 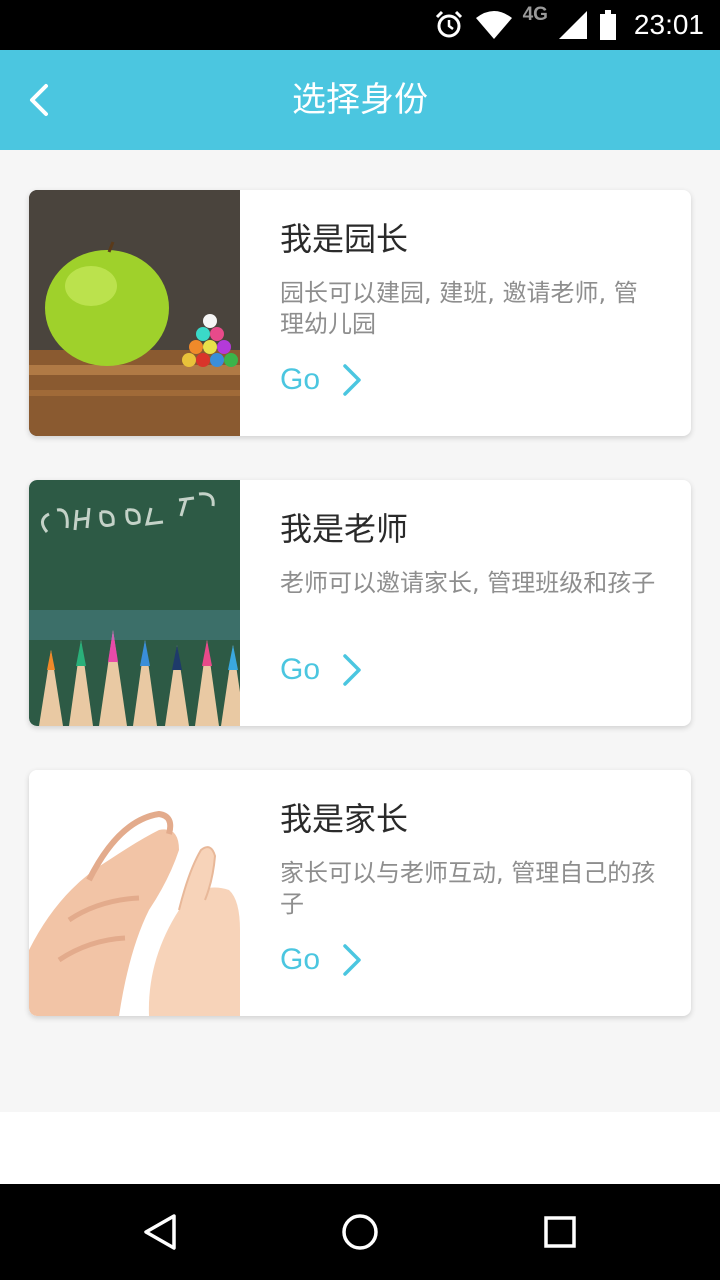 What do you see at coordinates (134, 603) in the screenshot?
I see `school-chalkboard-pencils-image` at bounding box center [134, 603].